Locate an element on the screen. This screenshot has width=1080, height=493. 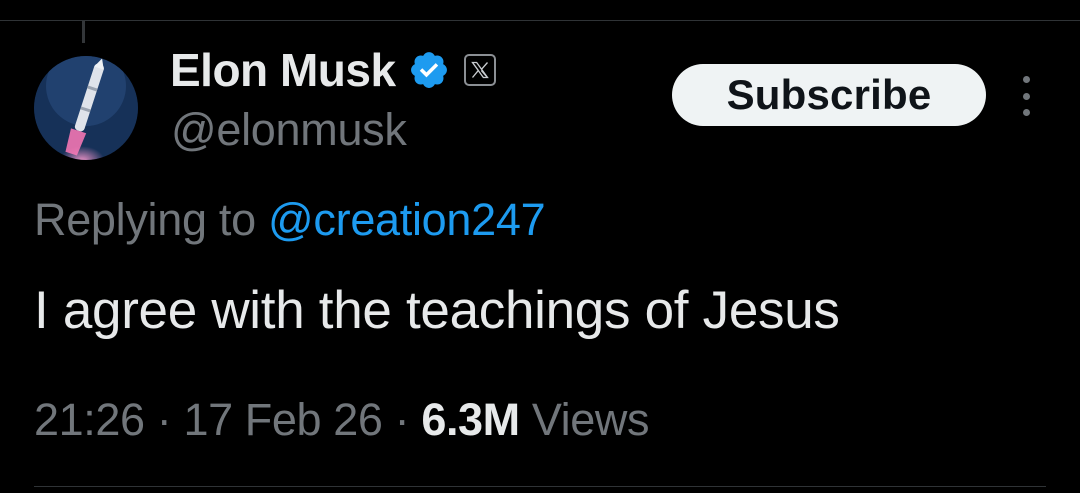
author-handle: @elonmusk is located at coordinates (289, 130).